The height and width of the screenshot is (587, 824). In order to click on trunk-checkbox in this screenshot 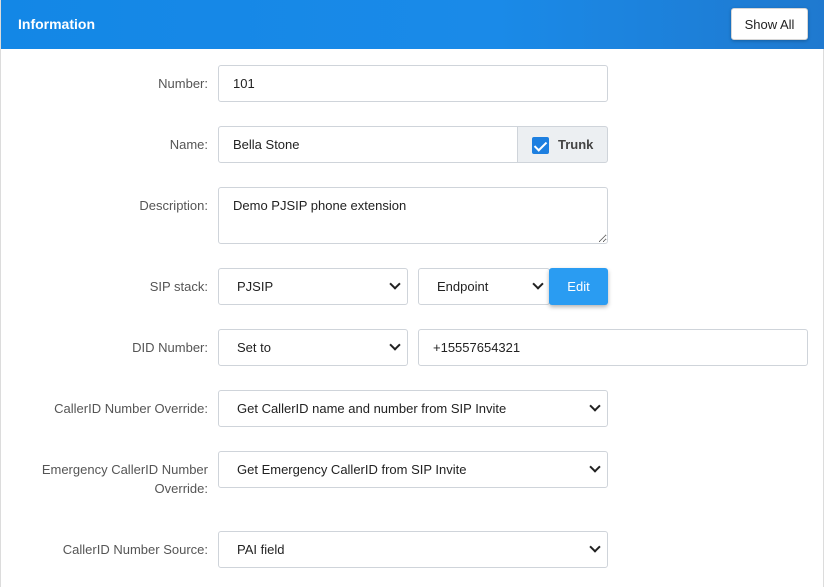, I will do `click(540, 145)`.